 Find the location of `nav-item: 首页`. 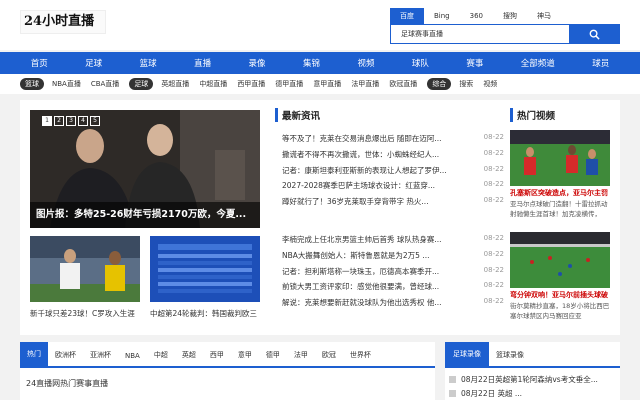

nav-item: 首页 is located at coordinates (39, 63).